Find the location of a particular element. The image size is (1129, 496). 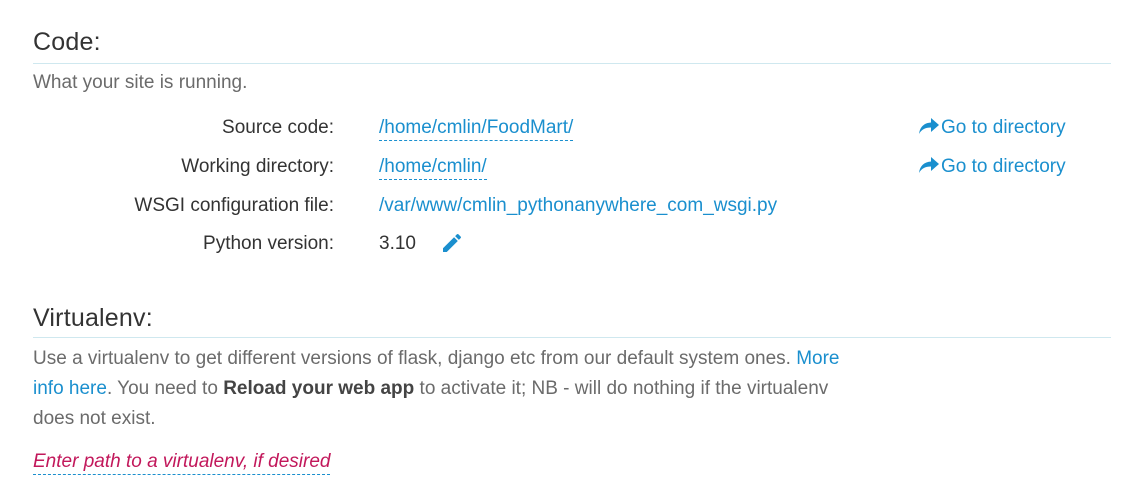

code-section-description: What your site is running. is located at coordinates (140, 82).